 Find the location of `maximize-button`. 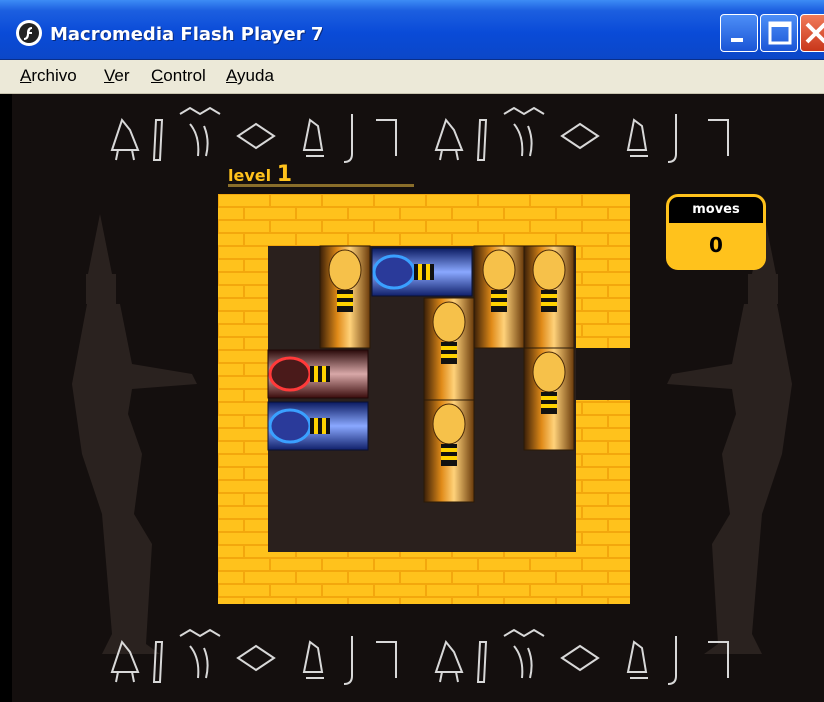

maximize-button is located at coordinates (779, 33).